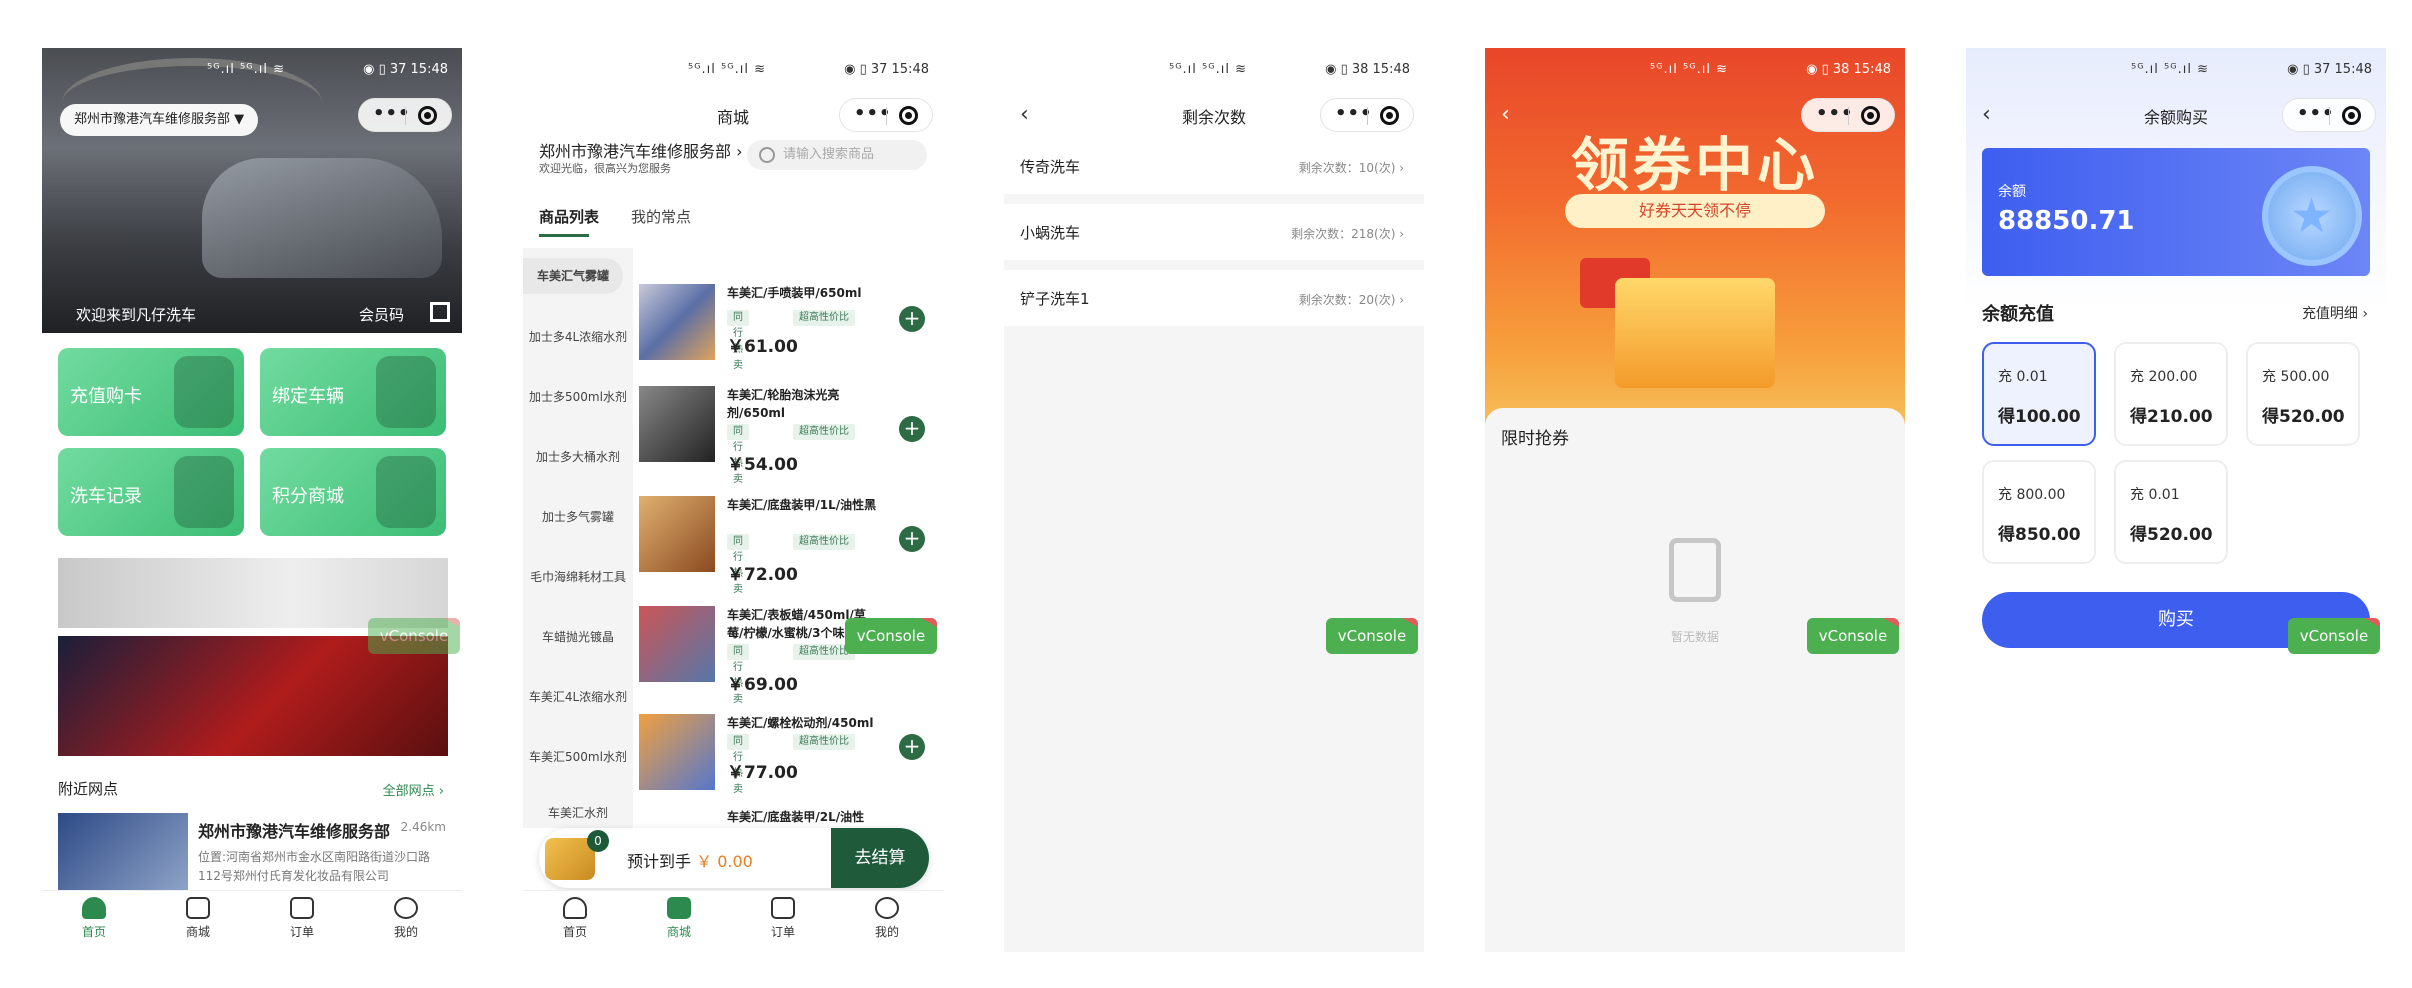  What do you see at coordinates (1695, 570) in the screenshot?
I see `empty-document-icon` at bounding box center [1695, 570].